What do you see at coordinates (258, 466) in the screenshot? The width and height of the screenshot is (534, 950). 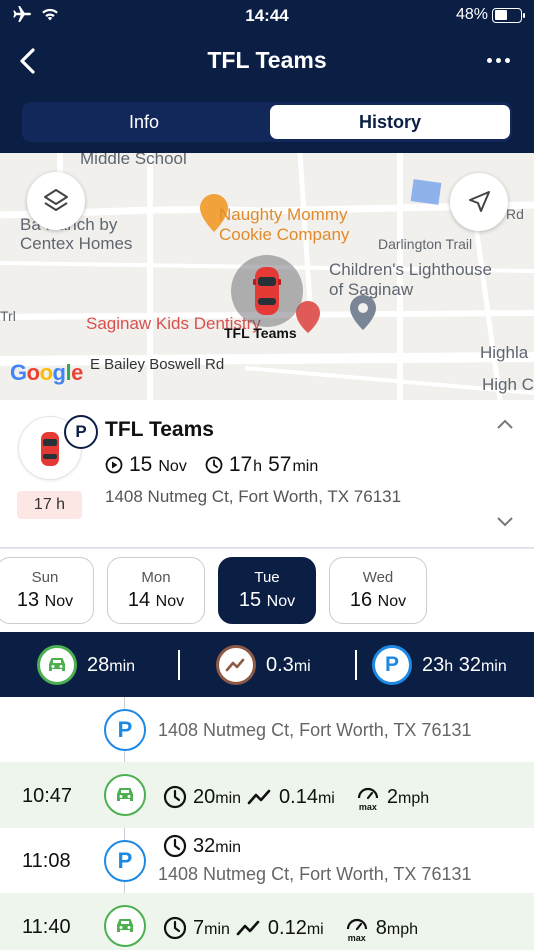 I see `vehicle-duration-h-unit: h` at bounding box center [258, 466].